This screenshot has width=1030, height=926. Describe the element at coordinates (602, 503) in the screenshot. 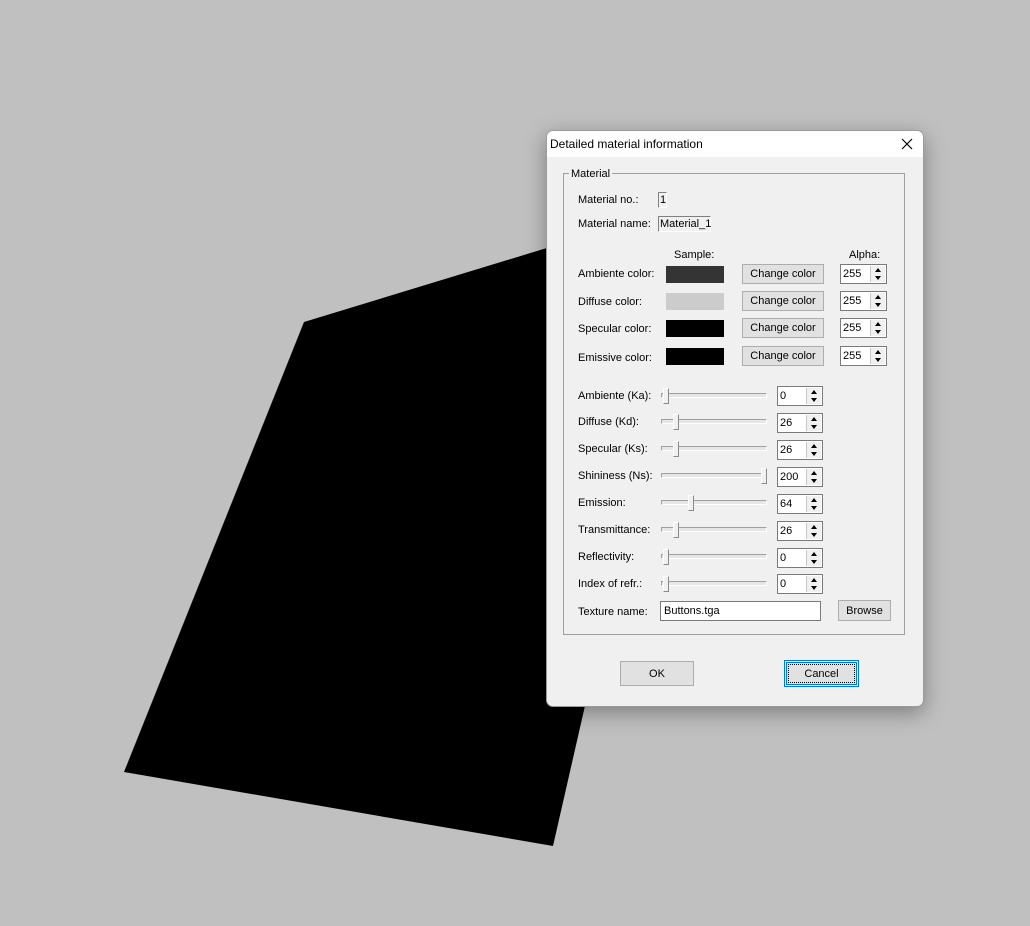

I see `emission-label: Emission:` at that location.